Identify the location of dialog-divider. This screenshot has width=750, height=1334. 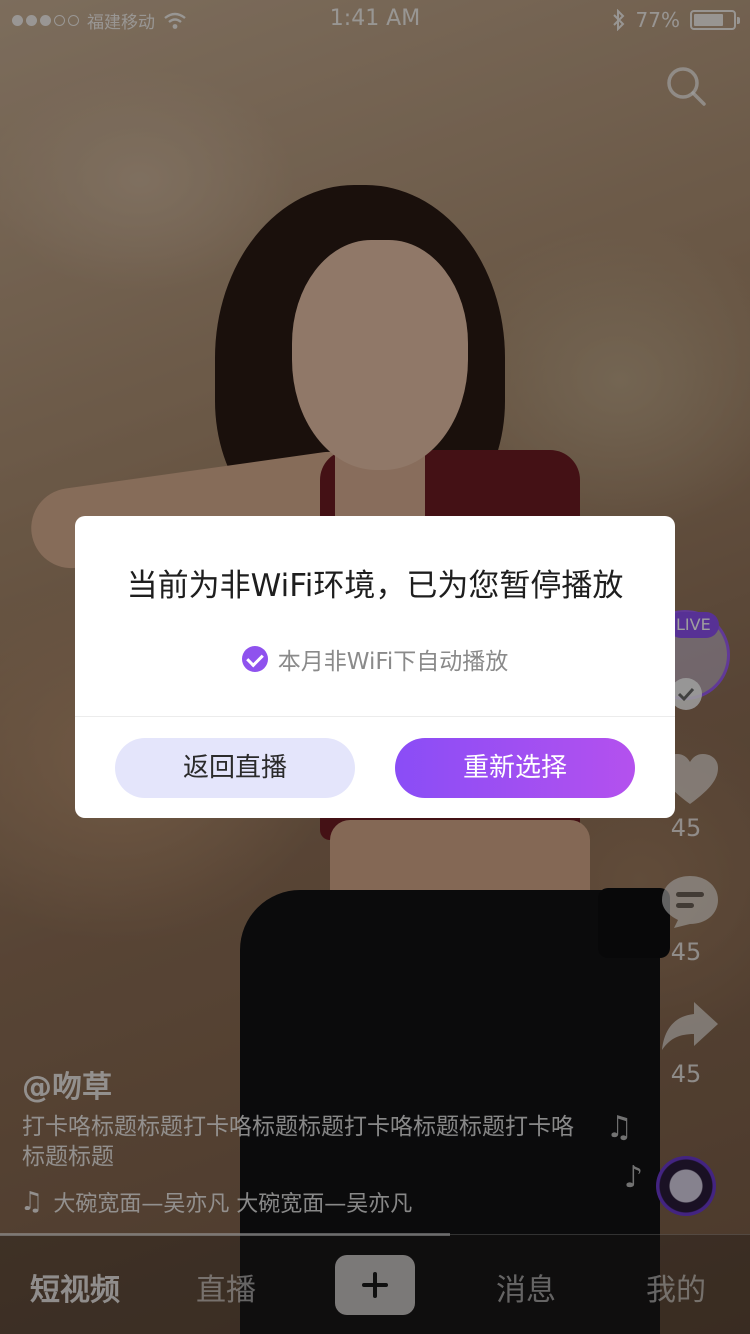
(375, 716).